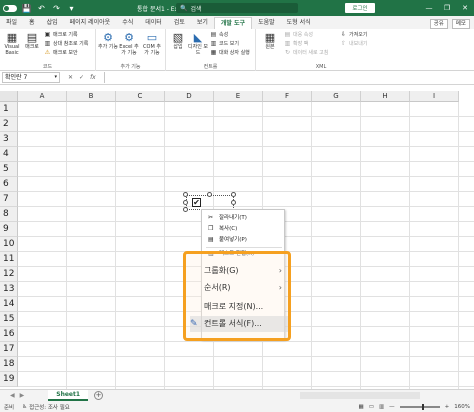  Describe the element at coordinates (9, 259) in the screenshot. I see `row-header-11: 11` at that location.